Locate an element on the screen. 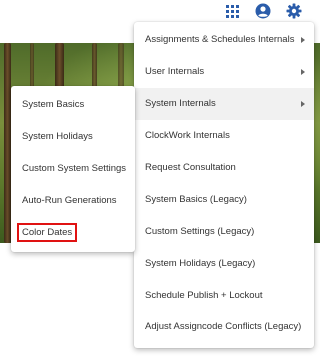 Image resolution: width=320 pixels, height=357 pixels. menu-item-assignments-schedules-internals: Assignments & Schedules Internals is located at coordinates (224, 40).